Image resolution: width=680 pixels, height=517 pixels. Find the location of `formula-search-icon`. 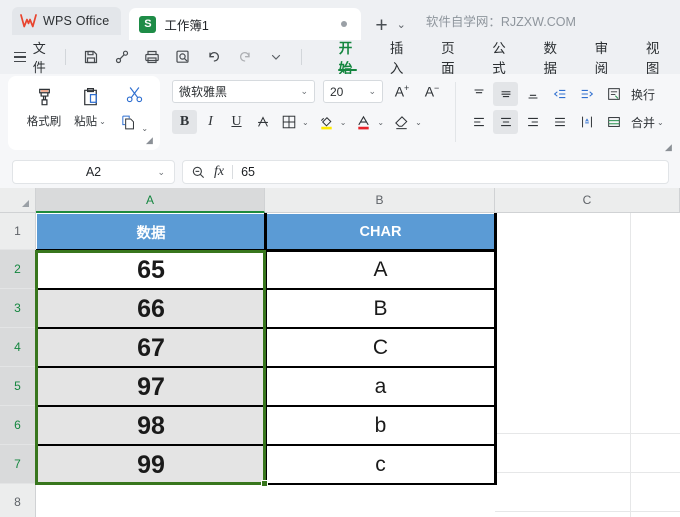

formula-search-icon is located at coordinates (198, 172).